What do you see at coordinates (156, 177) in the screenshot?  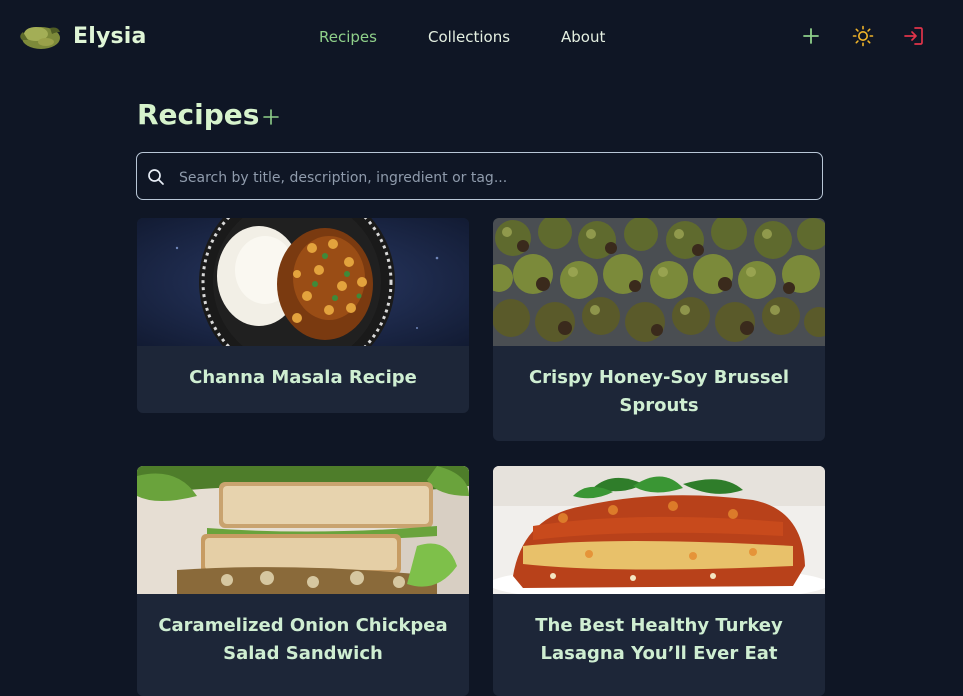 I see `search-icon` at bounding box center [156, 177].